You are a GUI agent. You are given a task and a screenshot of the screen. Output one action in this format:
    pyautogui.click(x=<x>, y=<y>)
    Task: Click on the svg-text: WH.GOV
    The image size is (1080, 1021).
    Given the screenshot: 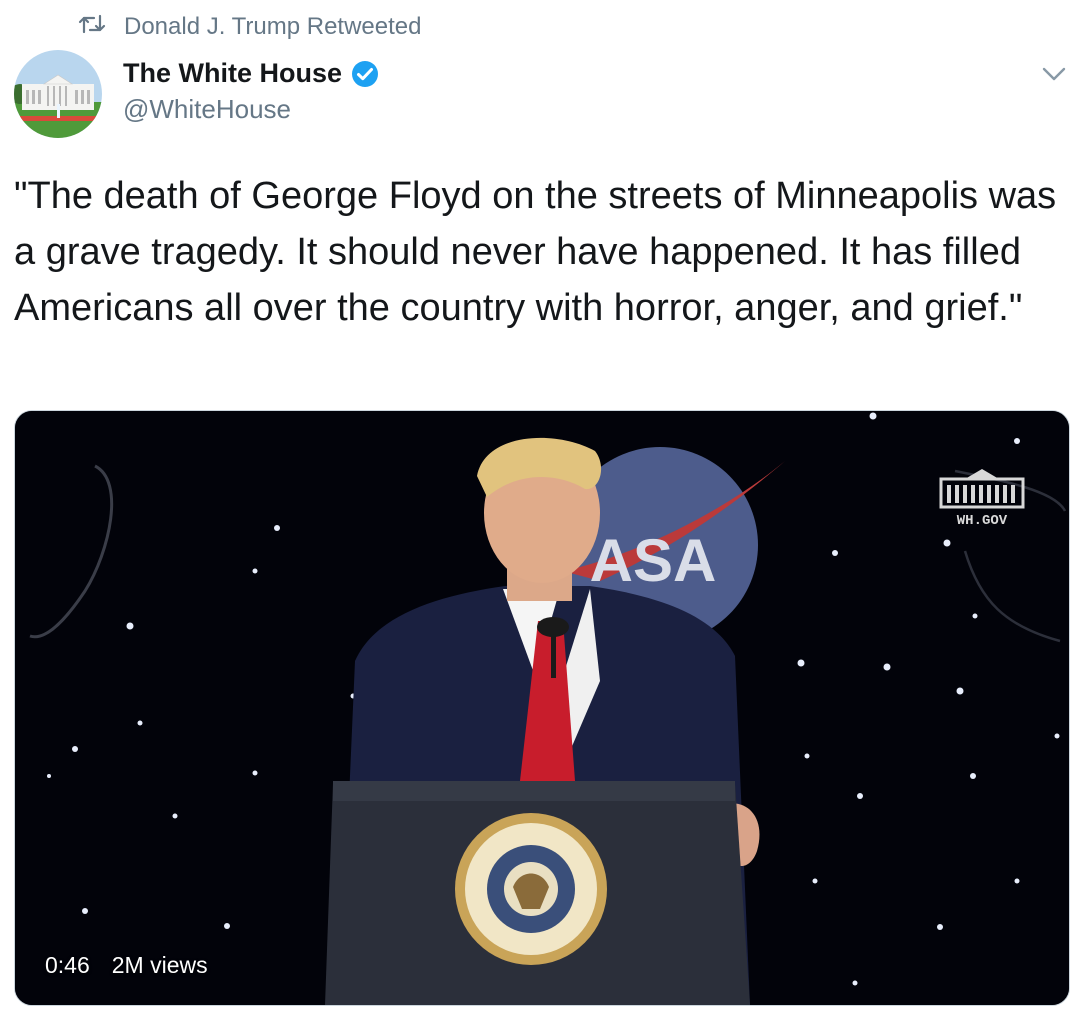 What is the action you would take?
    pyautogui.click(x=982, y=521)
    